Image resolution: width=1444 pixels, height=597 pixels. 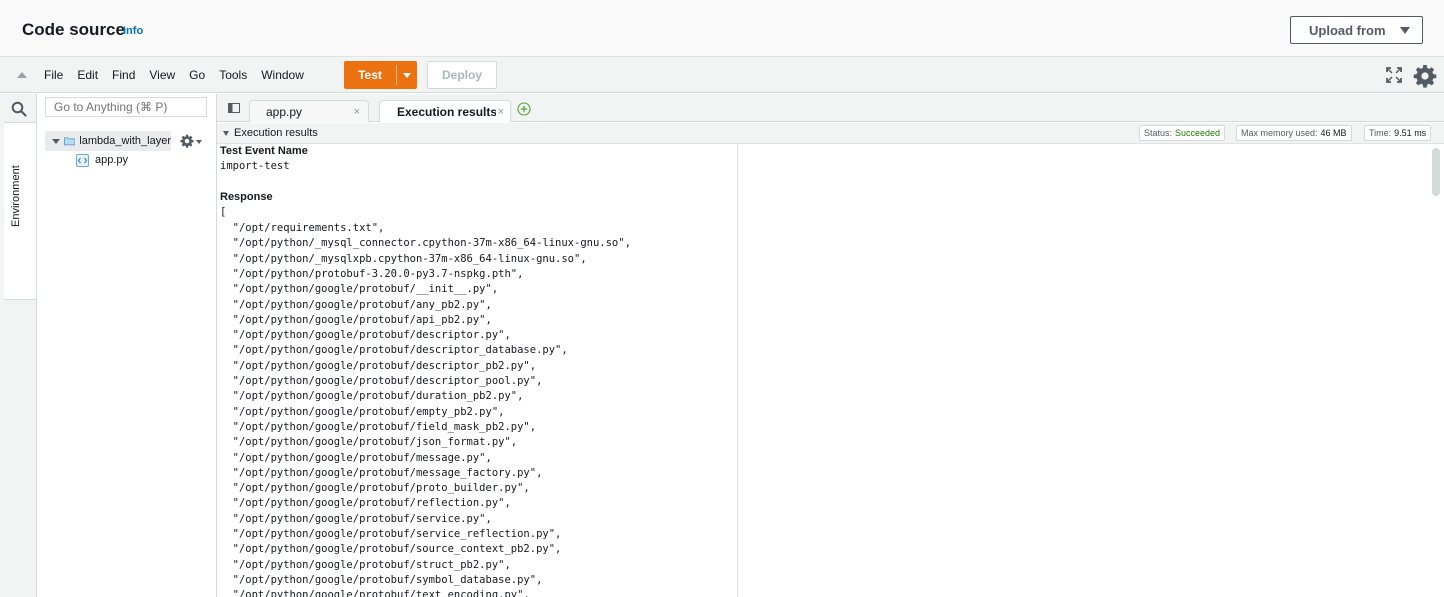 What do you see at coordinates (462, 75) in the screenshot?
I see `deploy-button: Deploy` at bounding box center [462, 75].